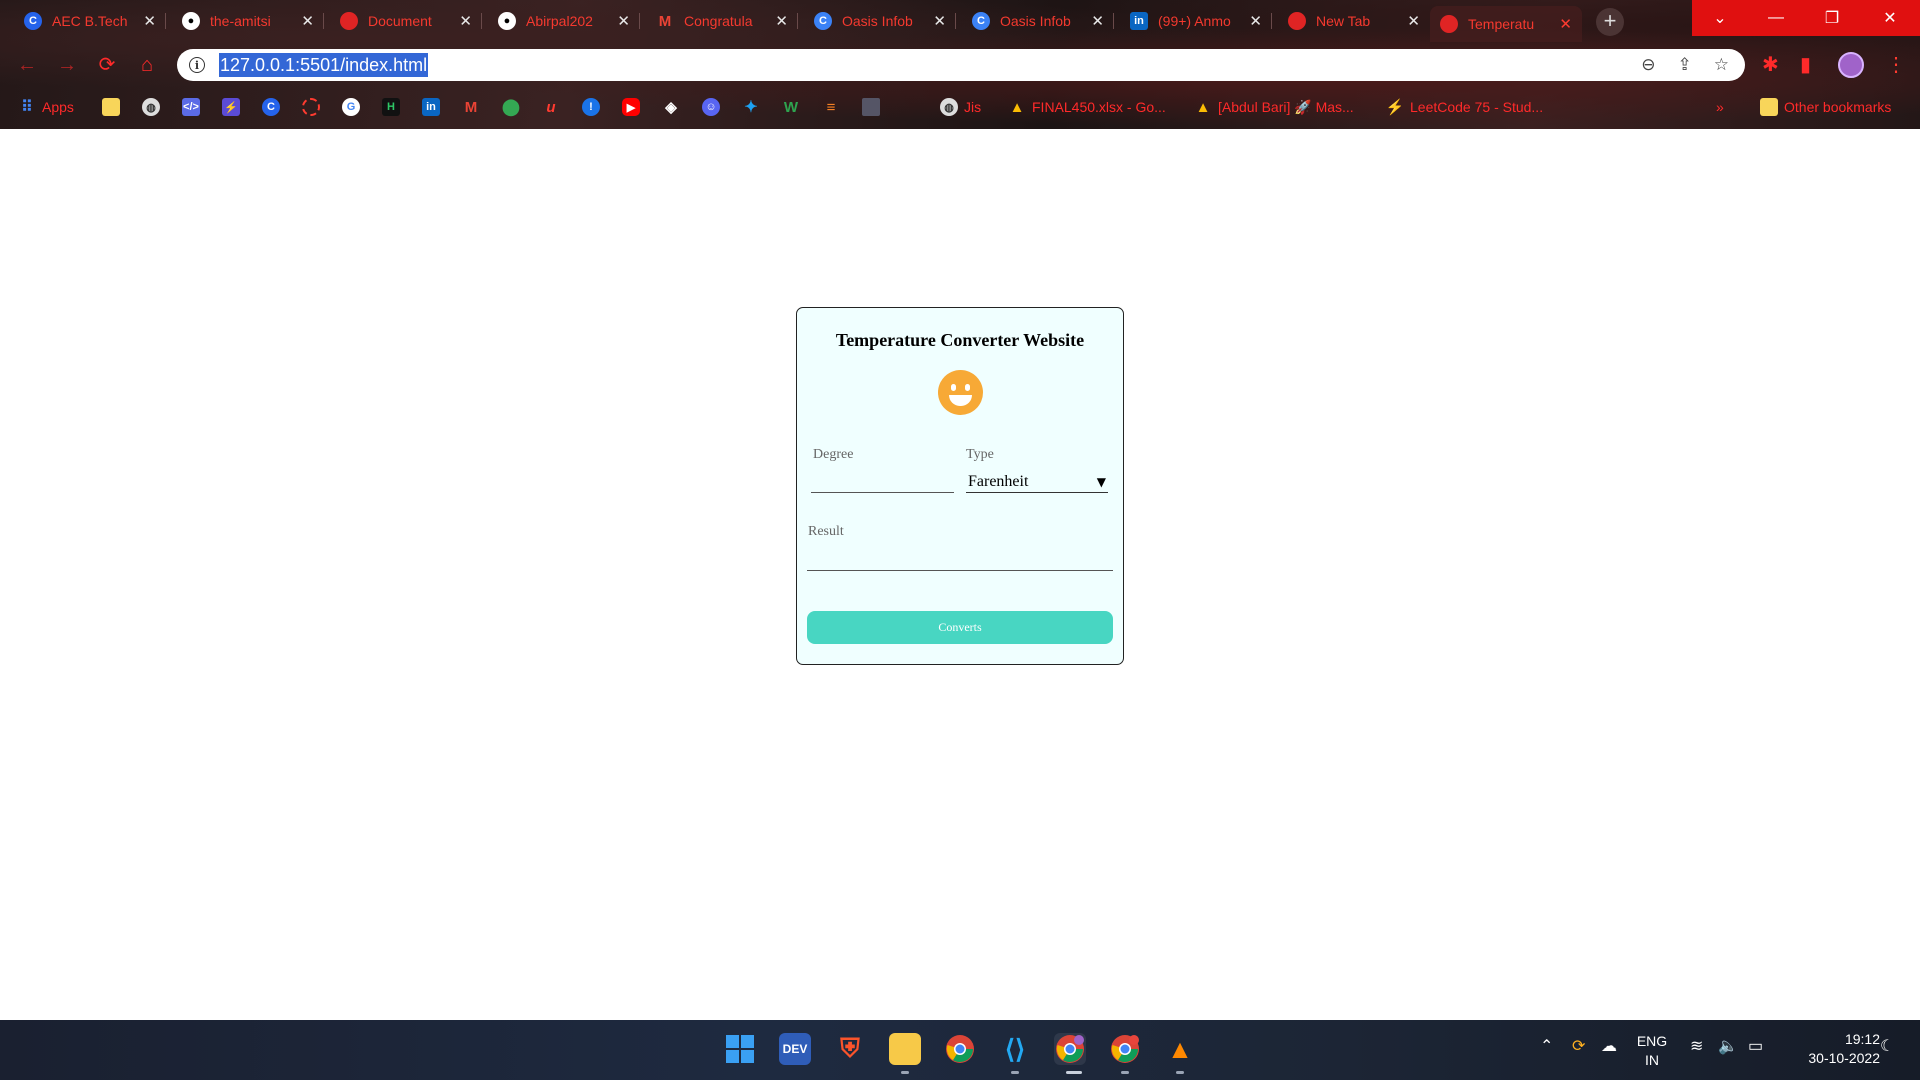  I want to click on w-icon: W, so click(791, 107).